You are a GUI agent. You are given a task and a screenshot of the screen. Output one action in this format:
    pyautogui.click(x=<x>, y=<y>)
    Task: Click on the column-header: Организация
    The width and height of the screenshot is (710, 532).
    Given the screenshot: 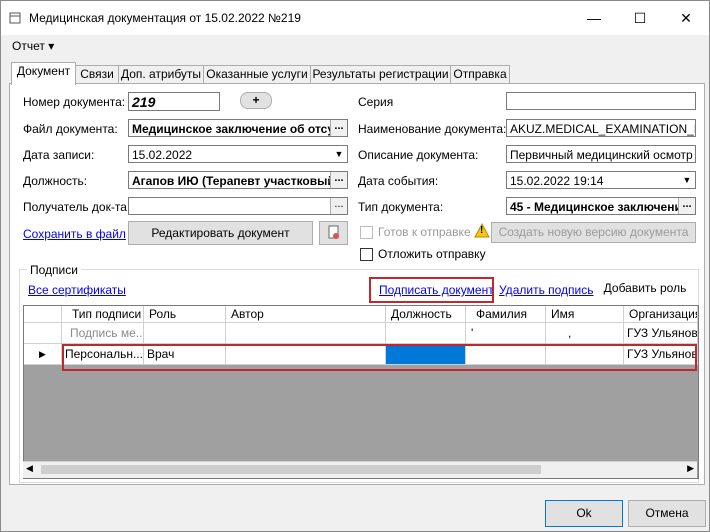 What is the action you would take?
    pyautogui.click(x=661, y=314)
    